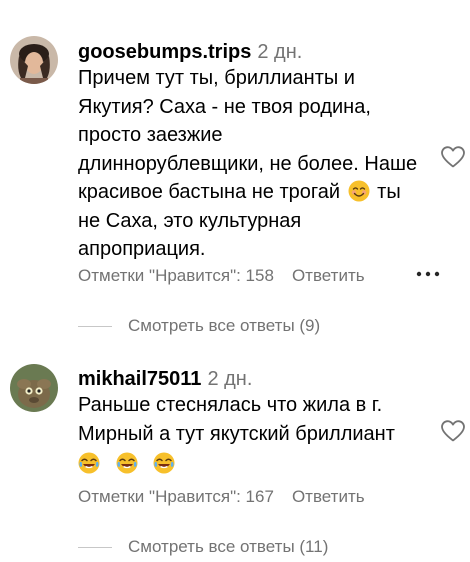 The height and width of the screenshot is (562, 470). I want to click on smiling-face-emoji, so click(359, 191).